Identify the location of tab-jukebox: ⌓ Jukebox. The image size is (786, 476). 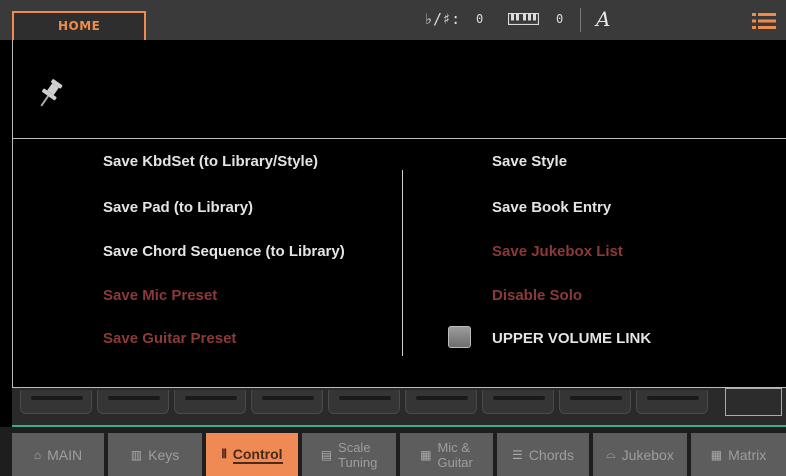
(640, 454).